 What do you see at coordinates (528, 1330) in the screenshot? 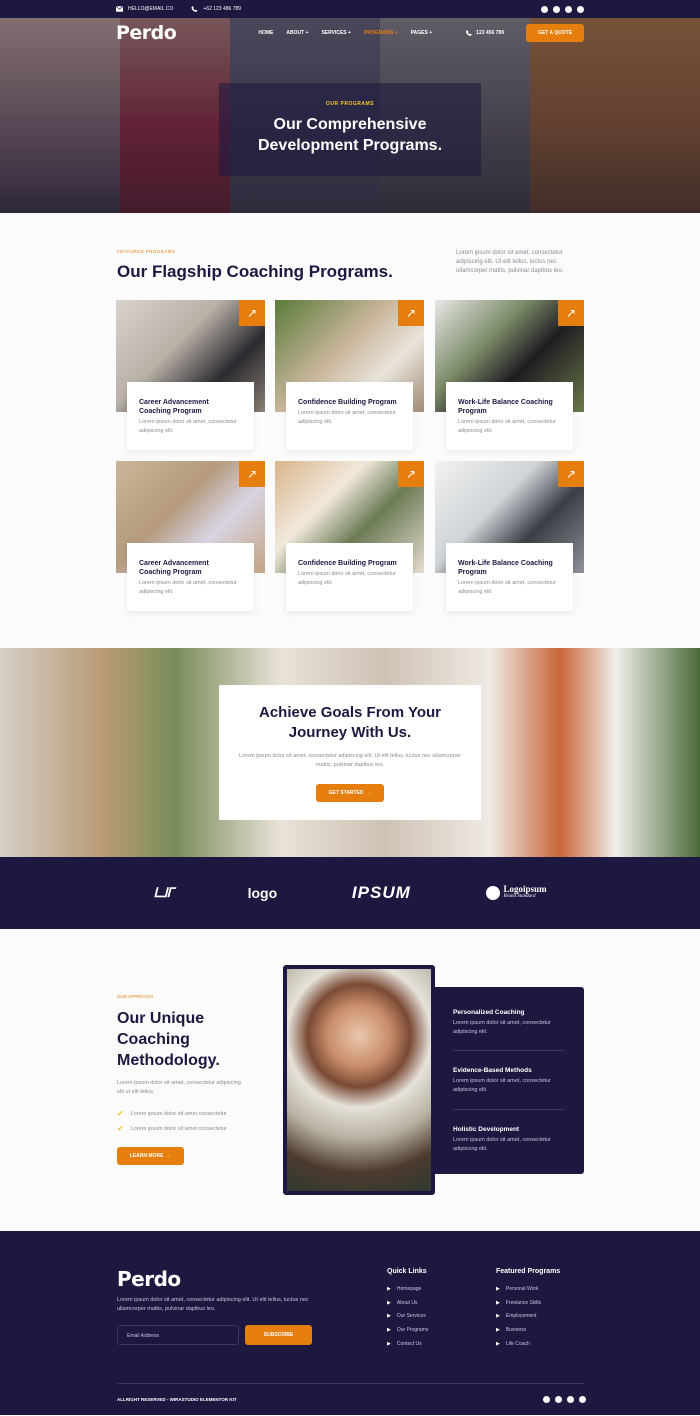
I see `footer-link: ▶ Business` at bounding box center [528, 1330].